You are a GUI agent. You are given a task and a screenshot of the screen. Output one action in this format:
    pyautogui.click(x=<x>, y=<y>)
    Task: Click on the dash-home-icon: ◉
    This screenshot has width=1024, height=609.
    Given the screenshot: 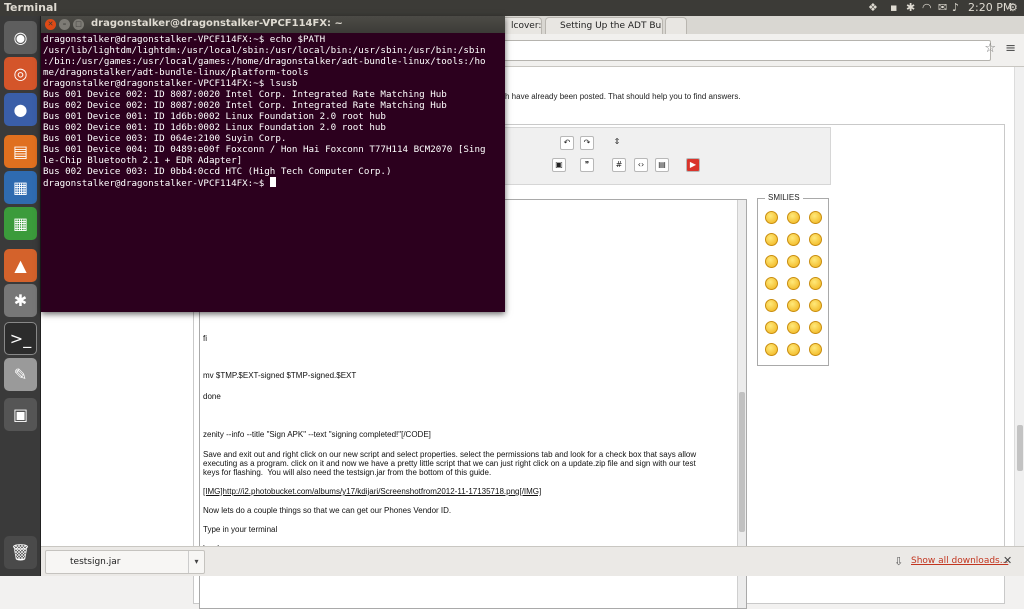 What is the action you would take?
    pyautogui.click(x=20, y=37)
    